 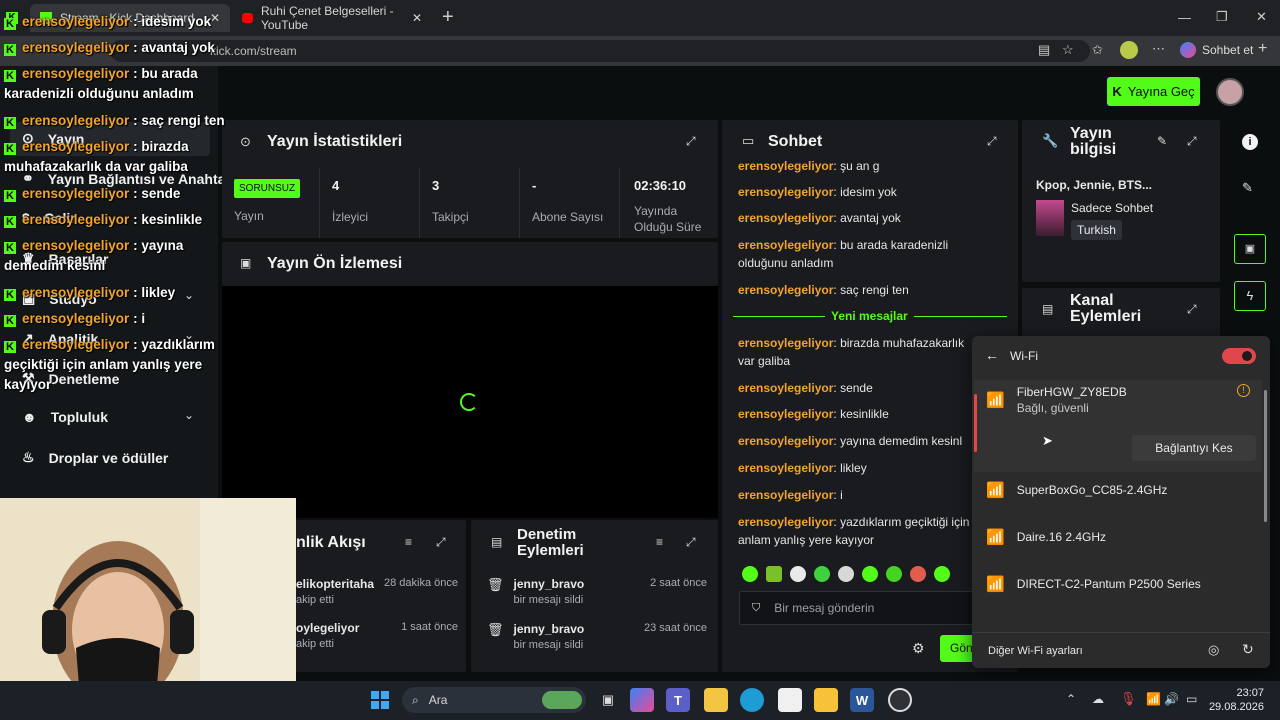 I want to click on pencil-icon: ✎, so click(x=1247, y=188).